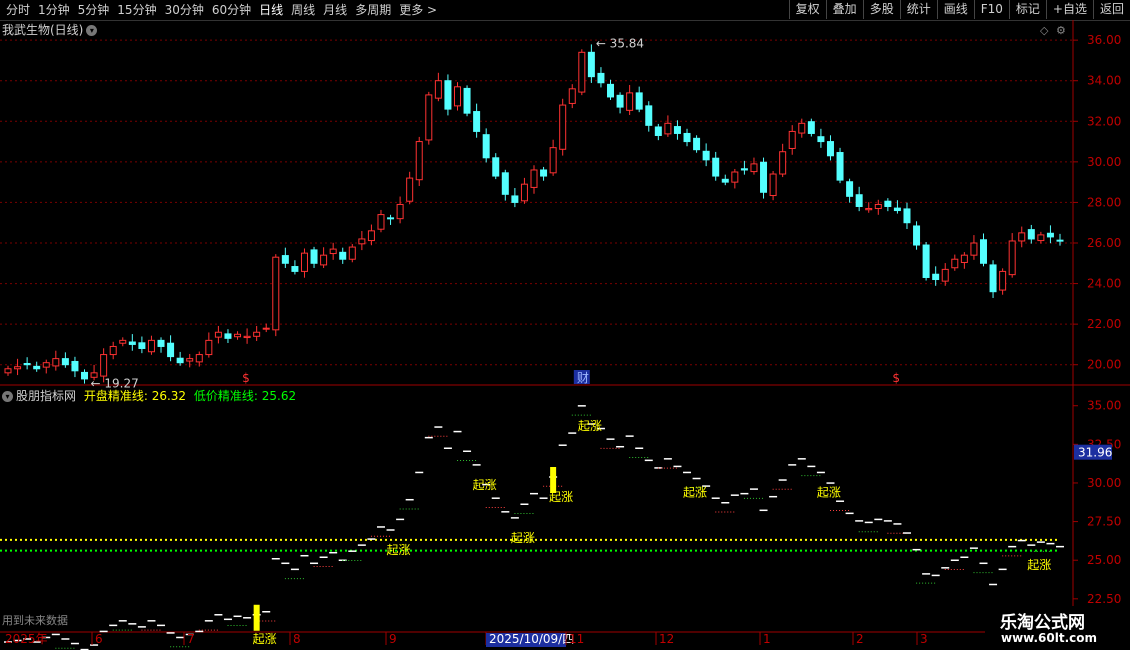  I want to click on price-tick-label: 22.00, so click(1104, 324).